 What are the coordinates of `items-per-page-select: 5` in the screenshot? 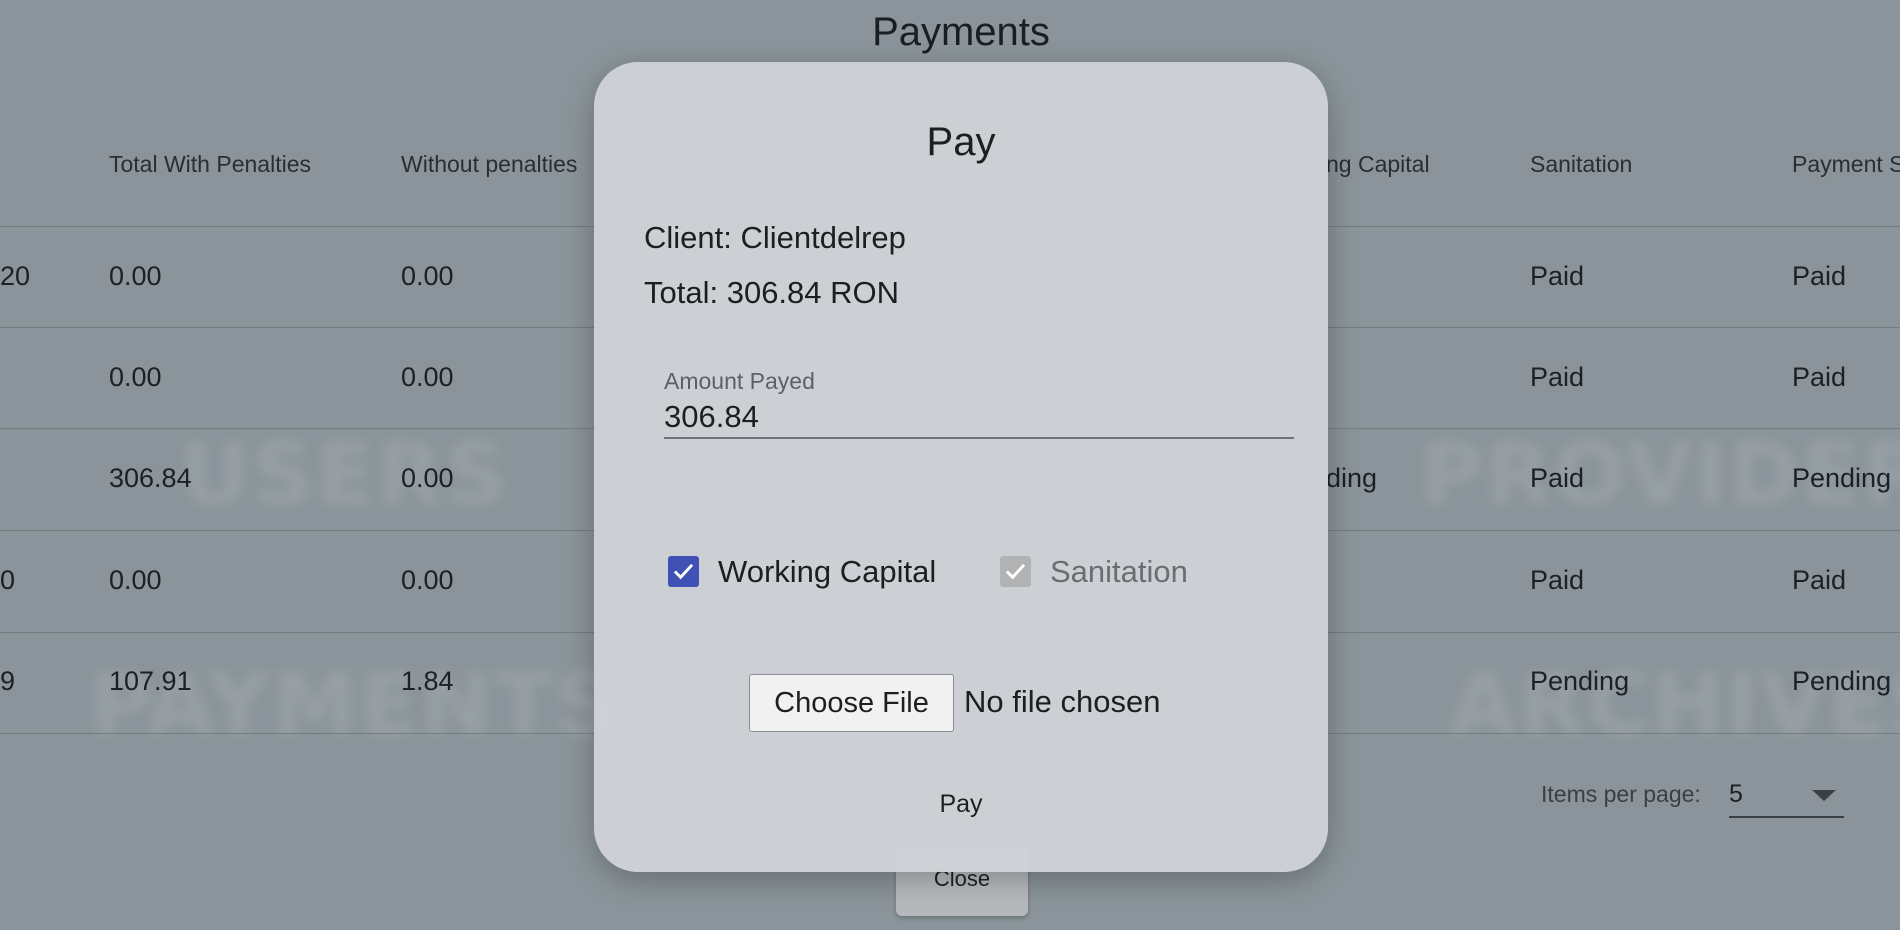 It's located at (1786, 797).